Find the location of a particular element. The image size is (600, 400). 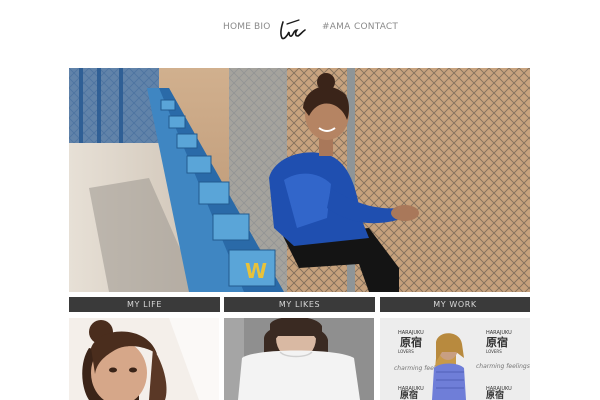

nav-bio-link: BIO is located at coordinates (262, 27).